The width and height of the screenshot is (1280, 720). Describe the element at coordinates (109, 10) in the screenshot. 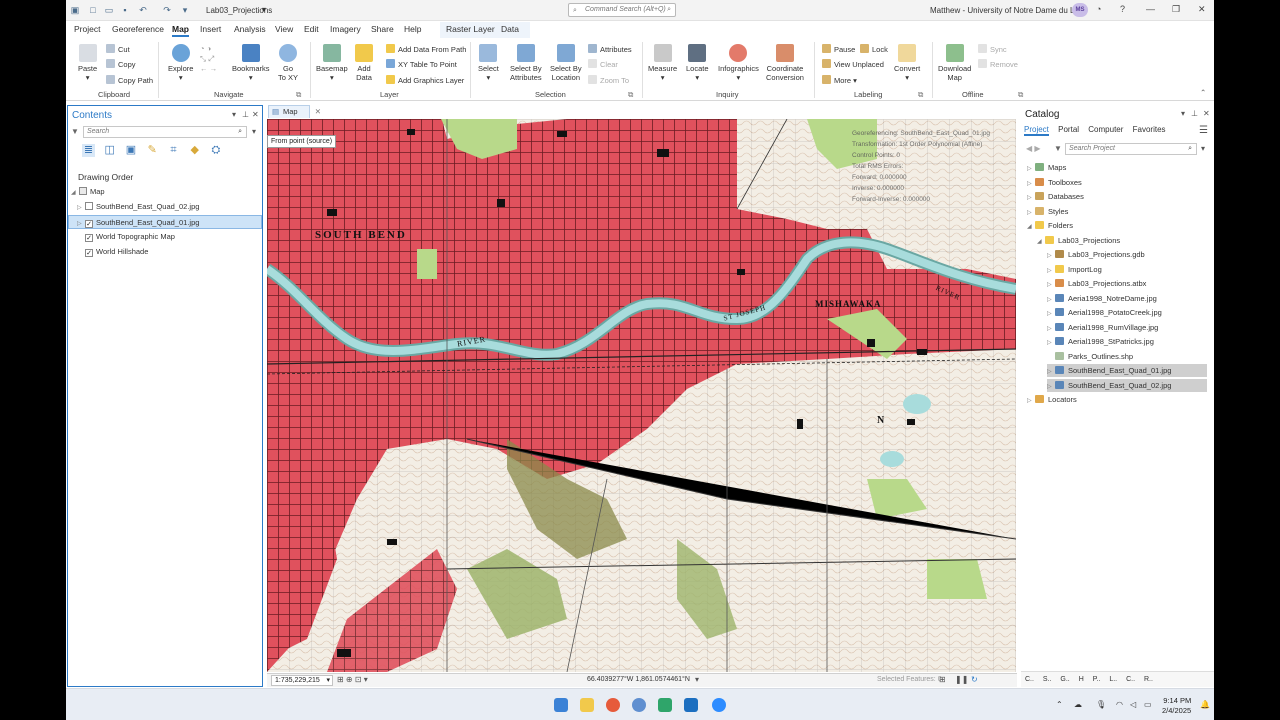

I see `open-icon: ▭` at that location.